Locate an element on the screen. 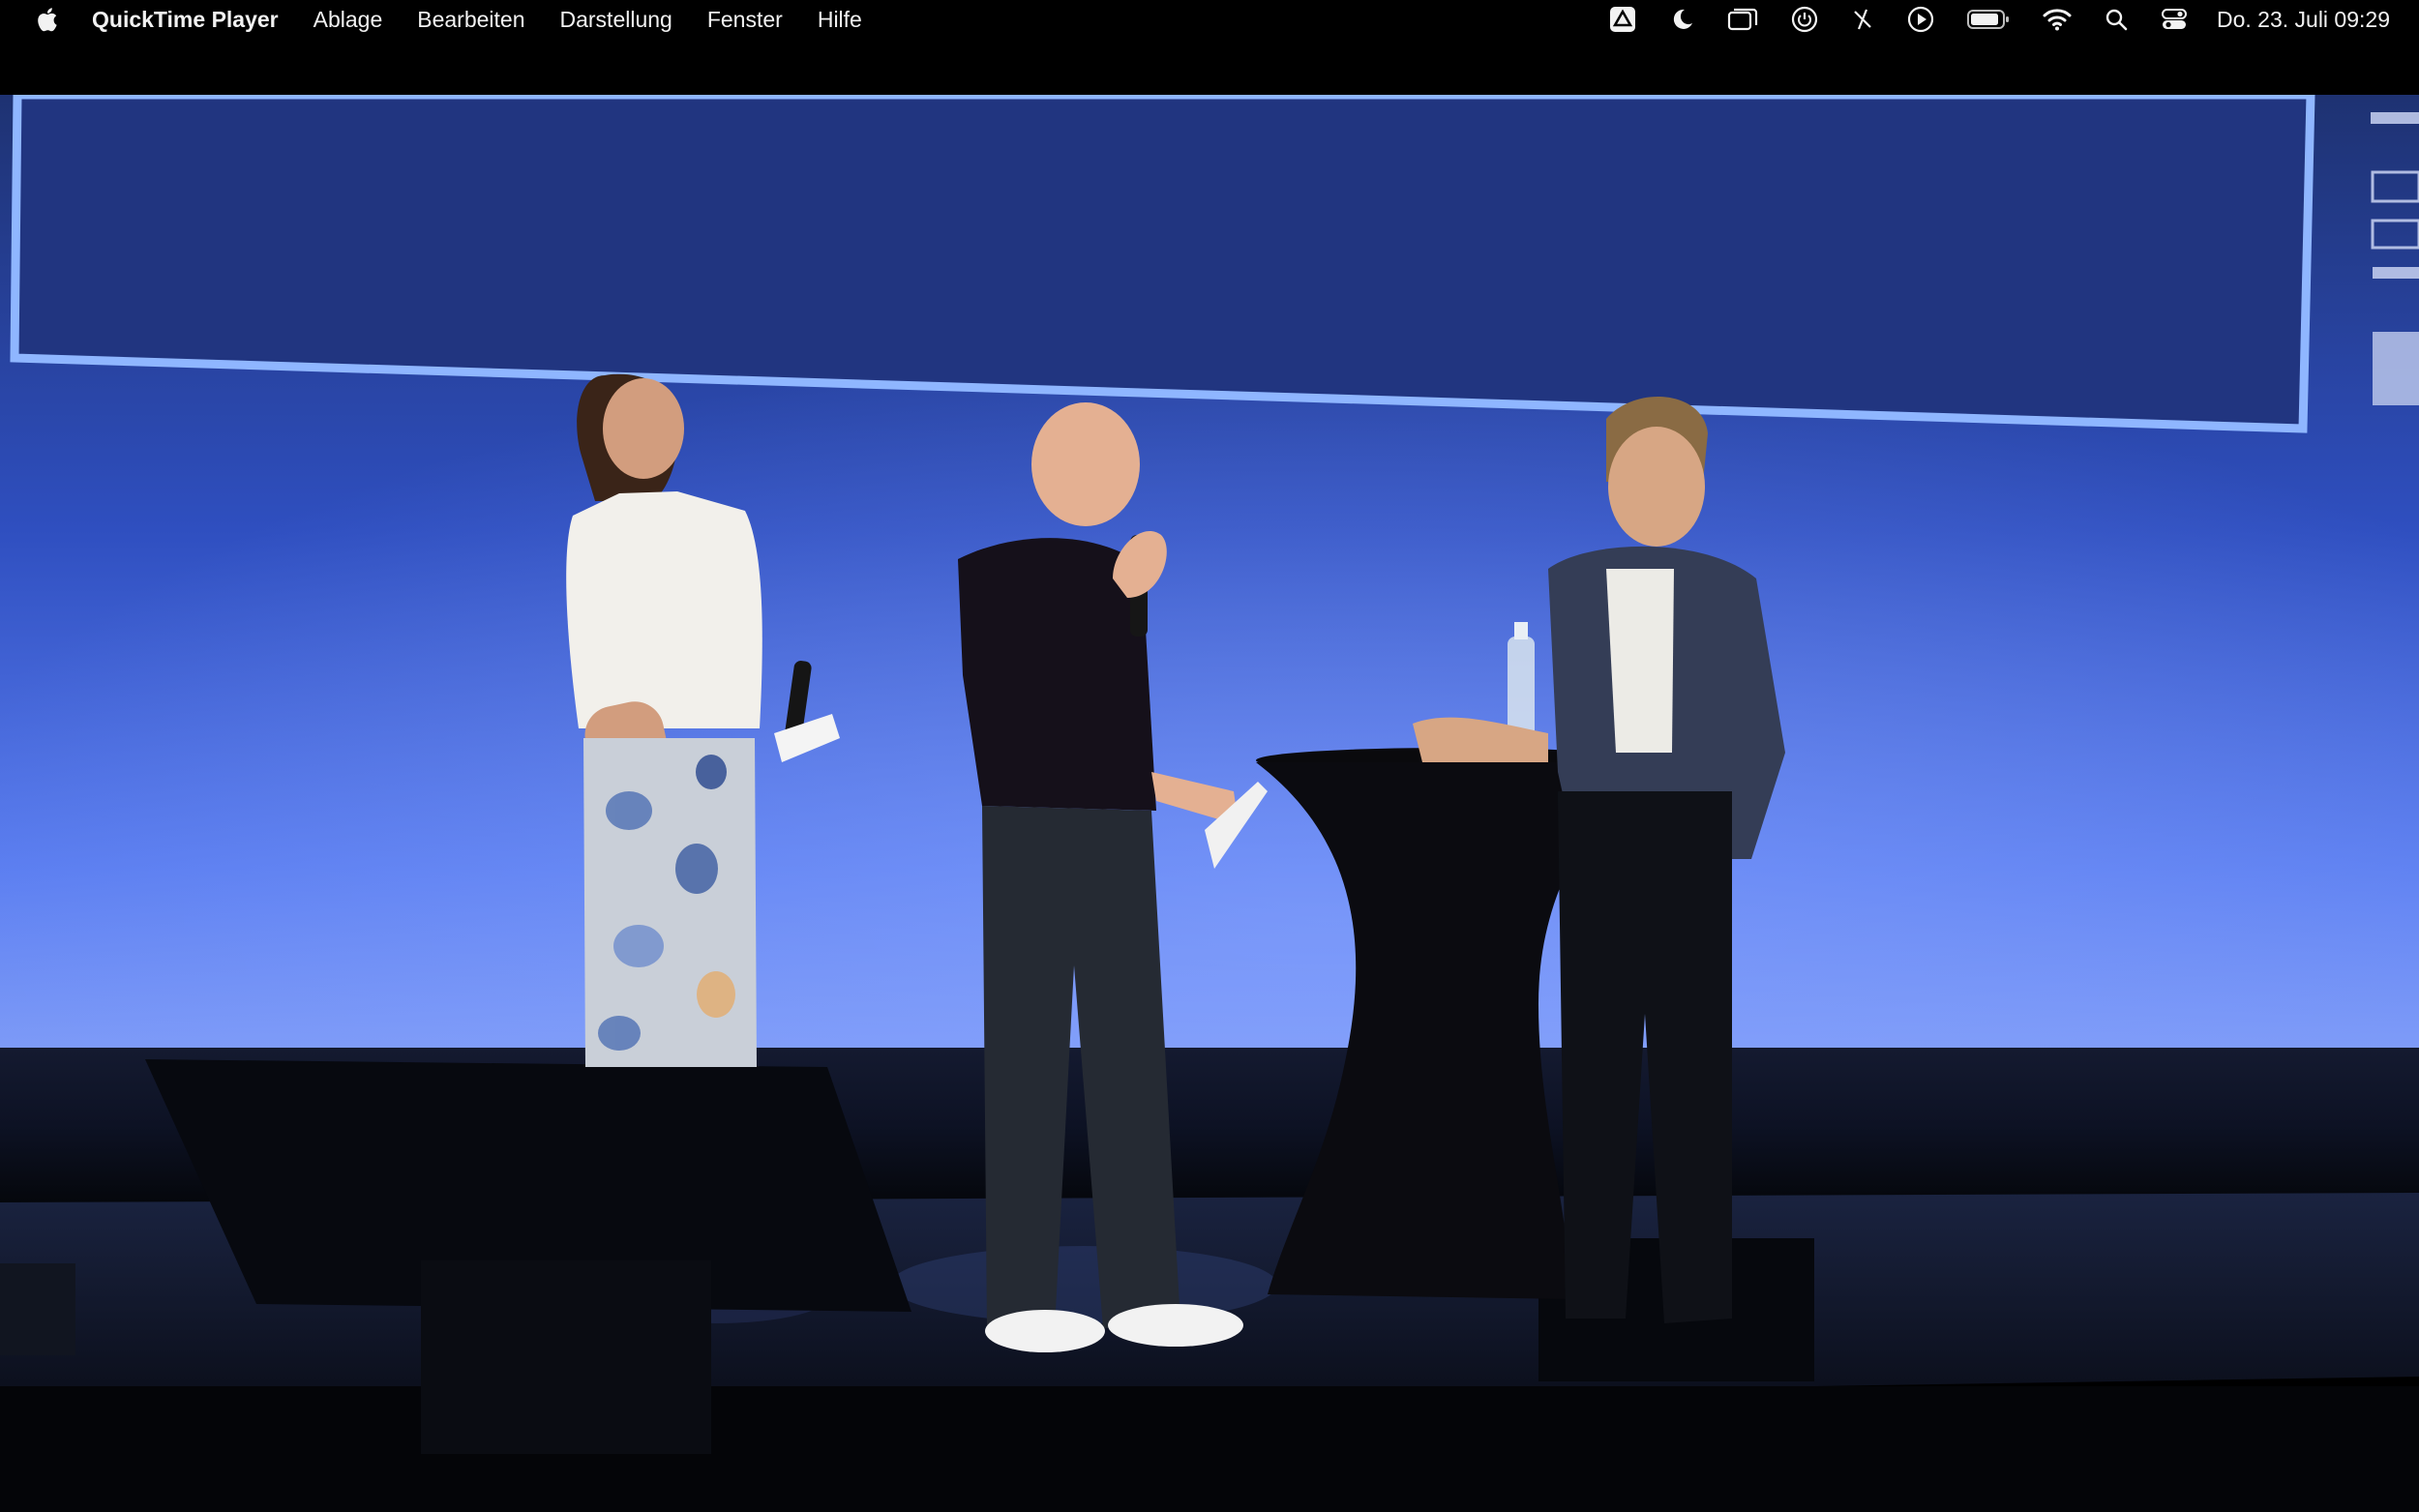 The width and height of the screenshot is (2419, 1512). search-icon is located at coordinates (2116, 20).